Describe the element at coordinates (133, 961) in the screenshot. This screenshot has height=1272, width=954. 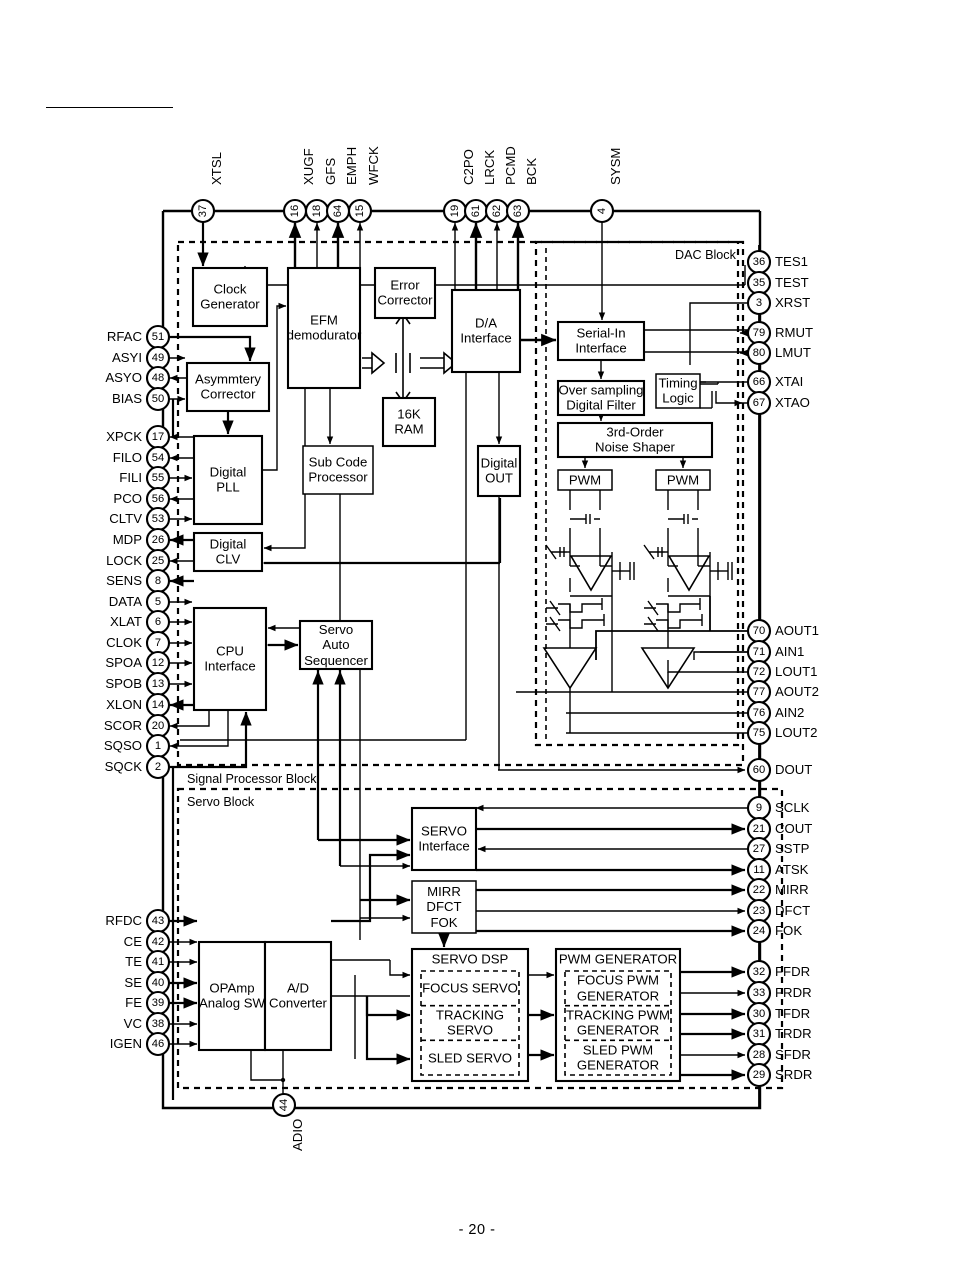
I see `pin-label-te: TE` at that location.